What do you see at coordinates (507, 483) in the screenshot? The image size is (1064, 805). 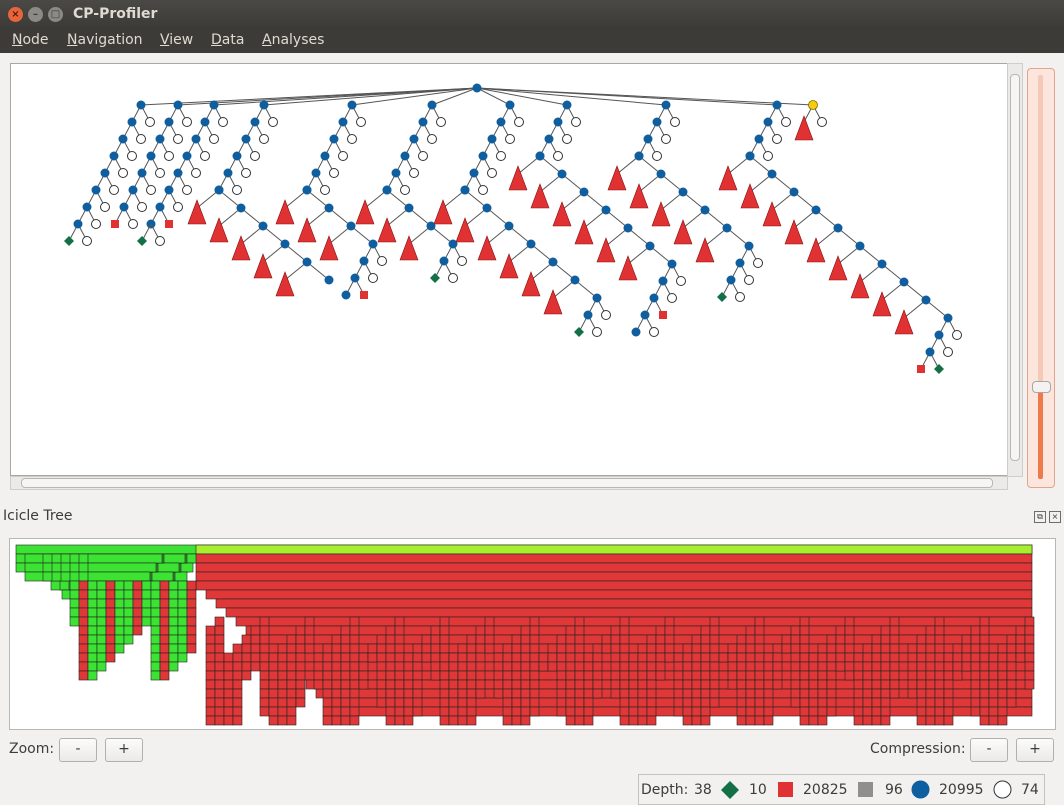 I see `horizontal-scroll-thumb` at bounding box center [507, 483].